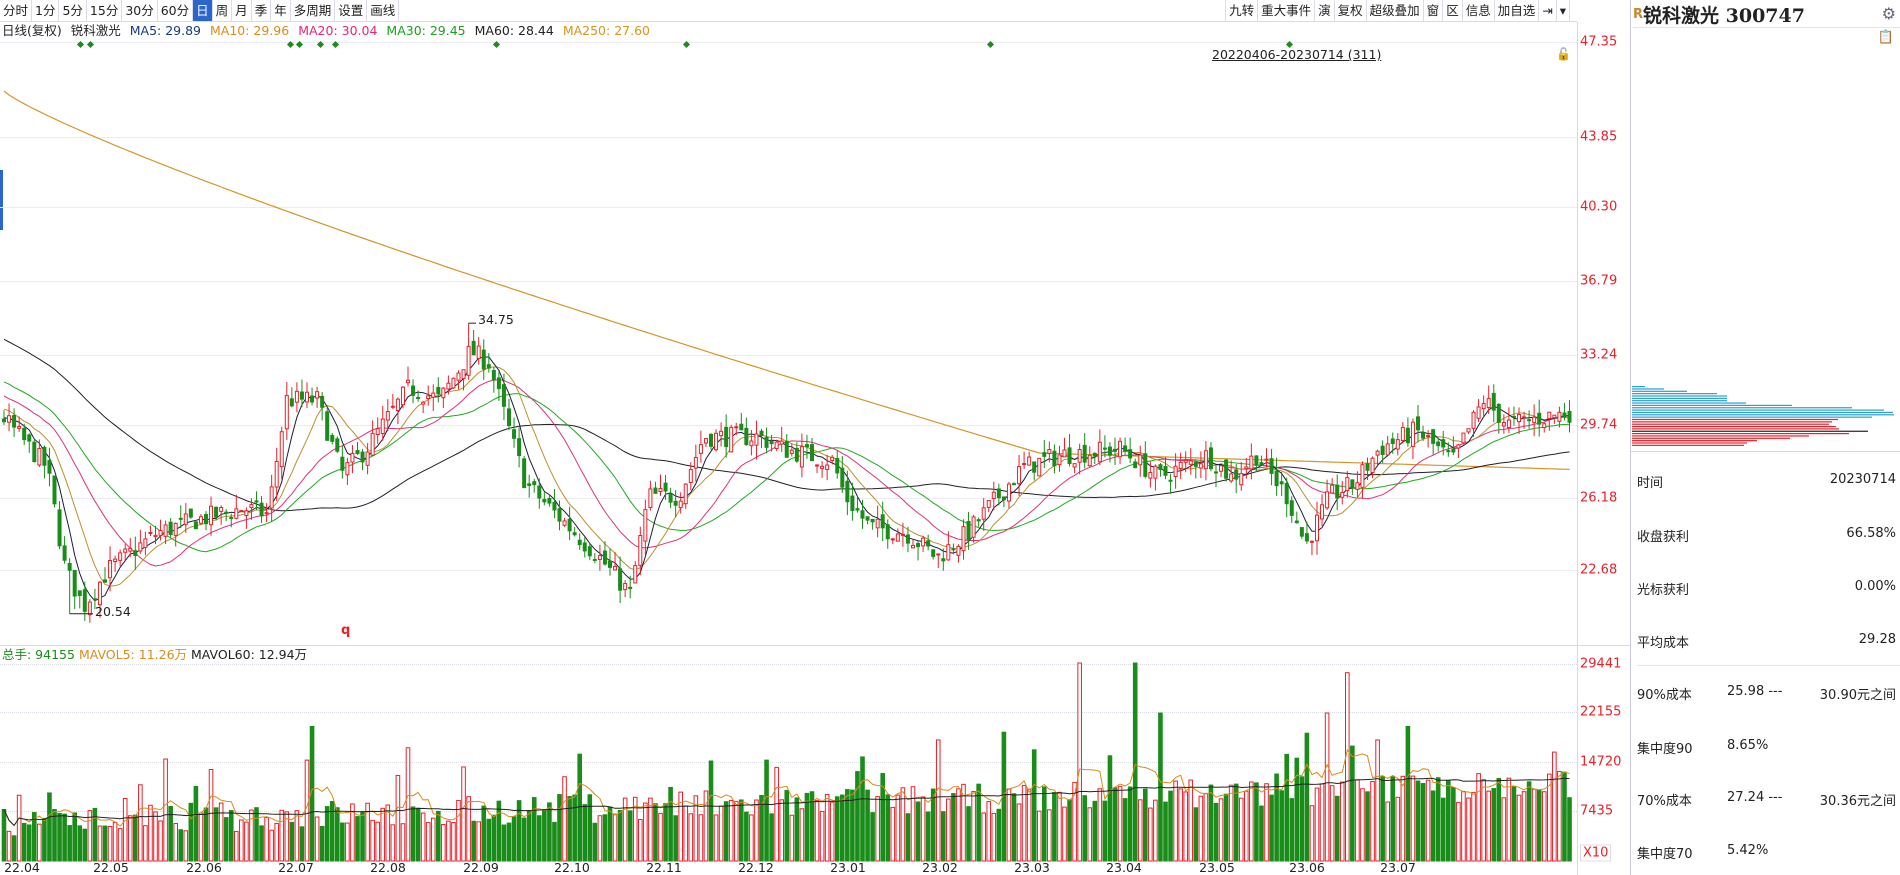 This screenshot has height=875, width=1900. Describe the element at coordinates (1766, 693) in the screenshot. I see `cost-row: 90%成本 25.98 --- 30.90元之间` at that location.